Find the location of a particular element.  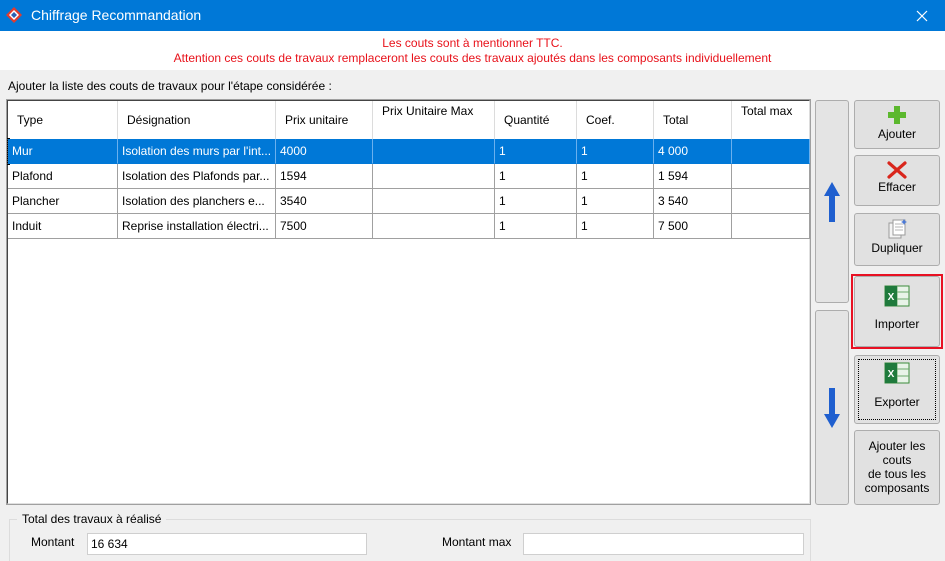

col-header-prix-unitaire: Prix unitaire is located at coordinates (324, 120).